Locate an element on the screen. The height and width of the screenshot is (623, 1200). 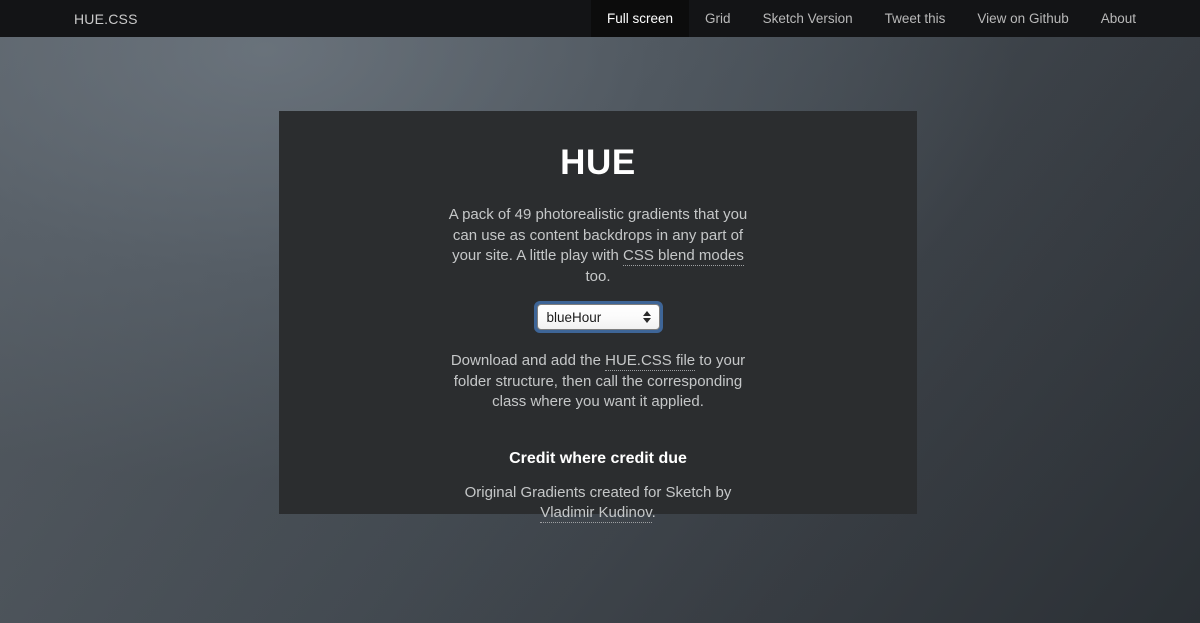
triangle-up-icon is located at coordinates (646, 313).